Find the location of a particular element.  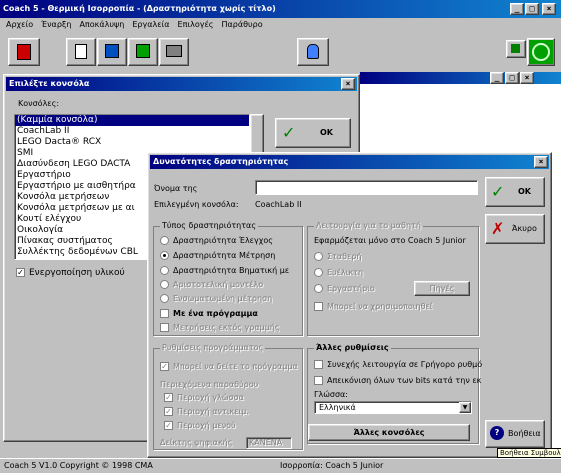

enable-hardware: ✓ Ενεργοποίηση υλικού is located at coordinates (70, 273).